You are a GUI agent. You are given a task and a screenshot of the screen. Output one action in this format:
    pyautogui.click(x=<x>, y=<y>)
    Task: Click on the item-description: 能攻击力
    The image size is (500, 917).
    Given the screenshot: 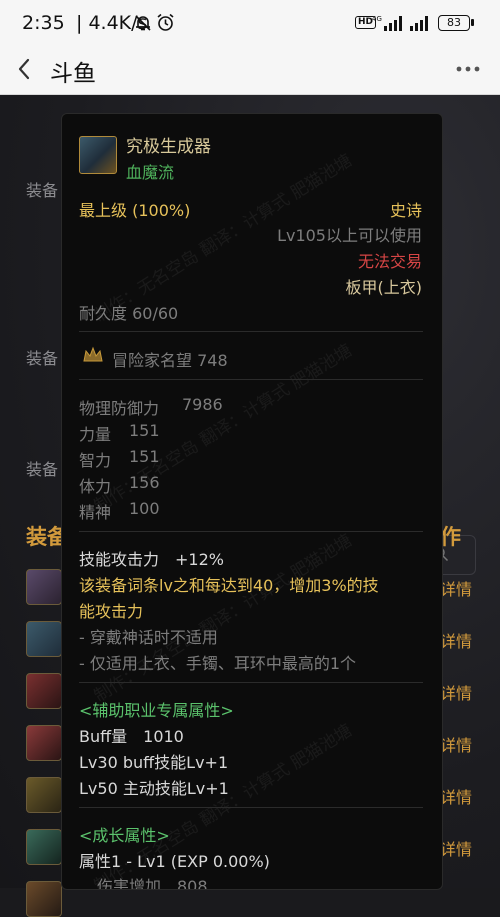 What is the action you would take?
    pyautogui.click(x=111, y=611)
    